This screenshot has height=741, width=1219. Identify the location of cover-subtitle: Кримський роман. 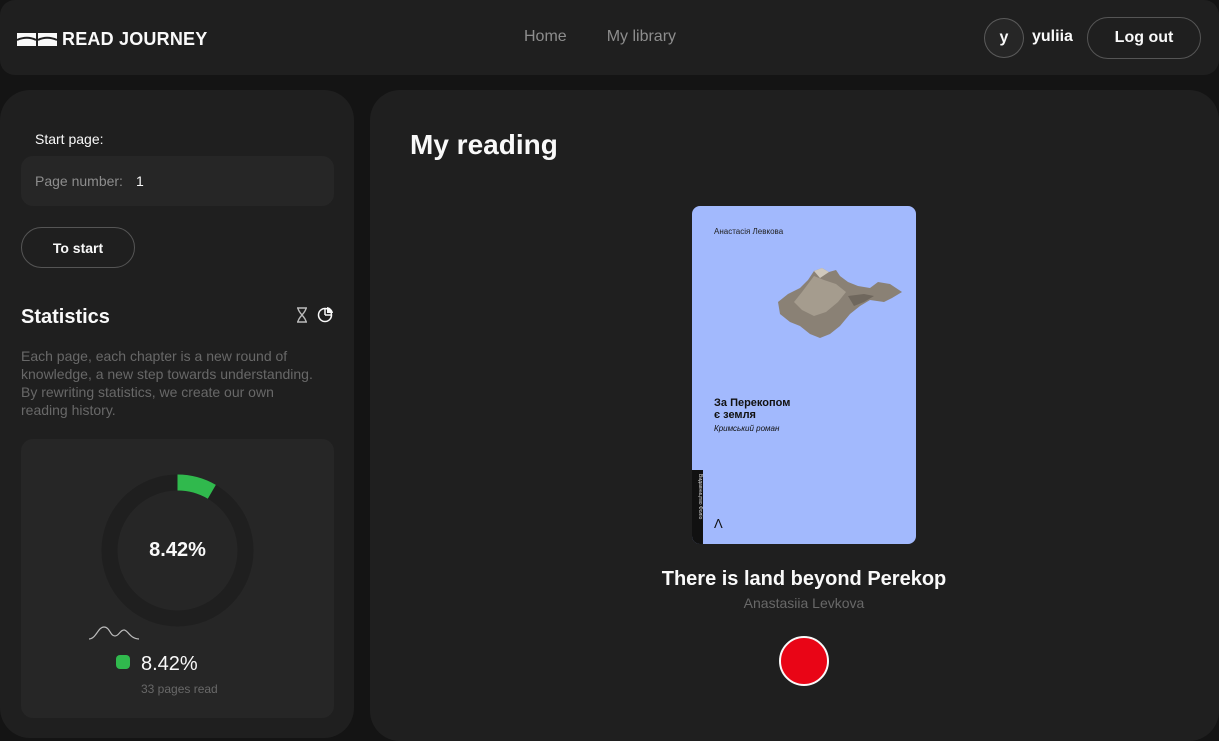
(747, 428).